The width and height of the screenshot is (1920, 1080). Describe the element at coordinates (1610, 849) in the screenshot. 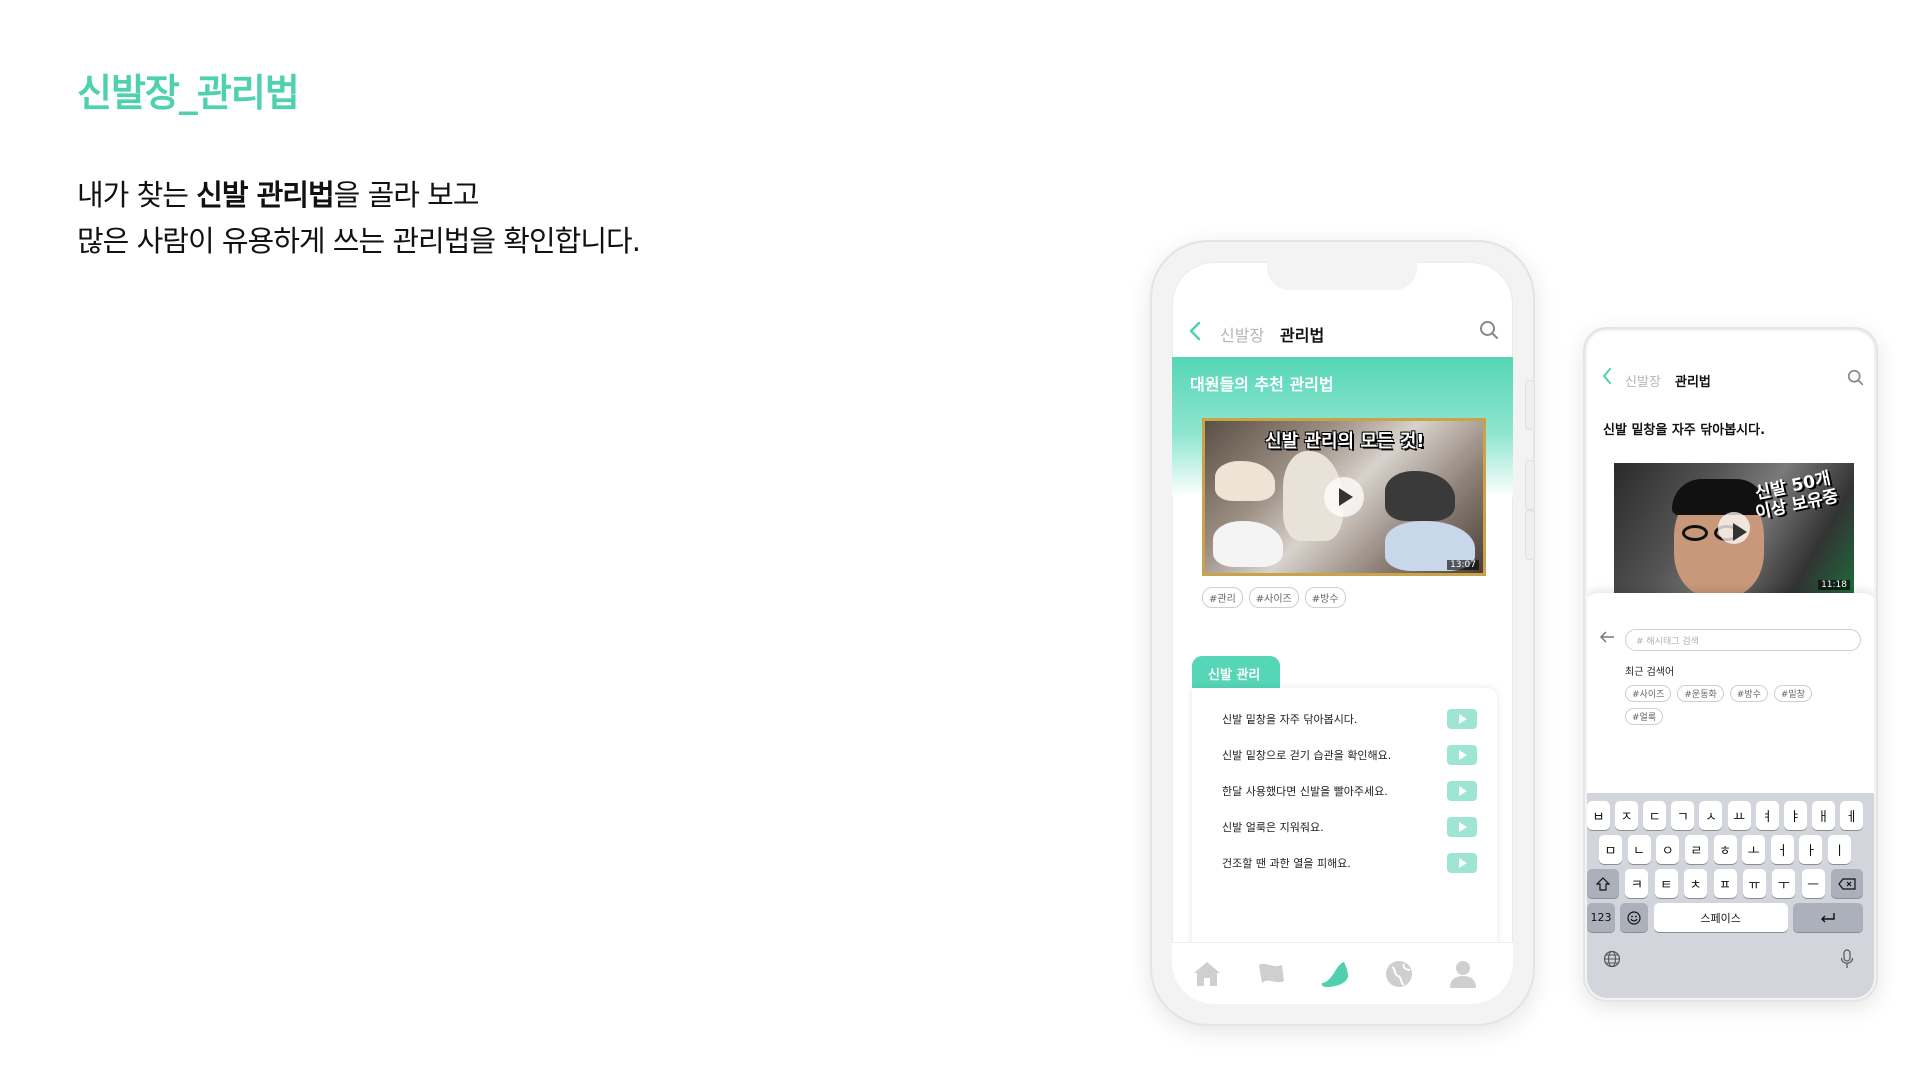

I see `keyboard-key: ㅁ` at that location.